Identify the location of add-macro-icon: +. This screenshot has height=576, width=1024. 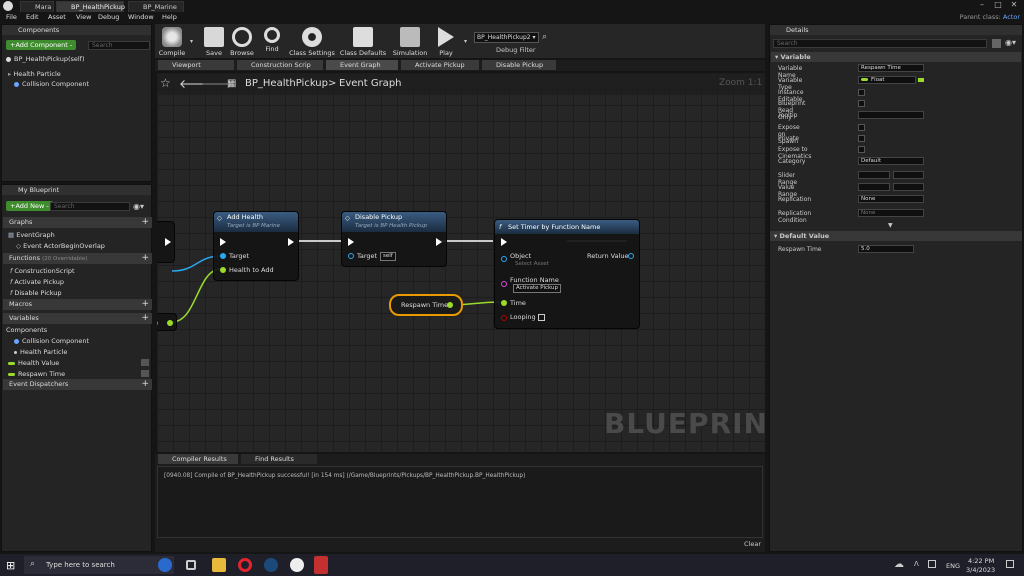
(145, 304).